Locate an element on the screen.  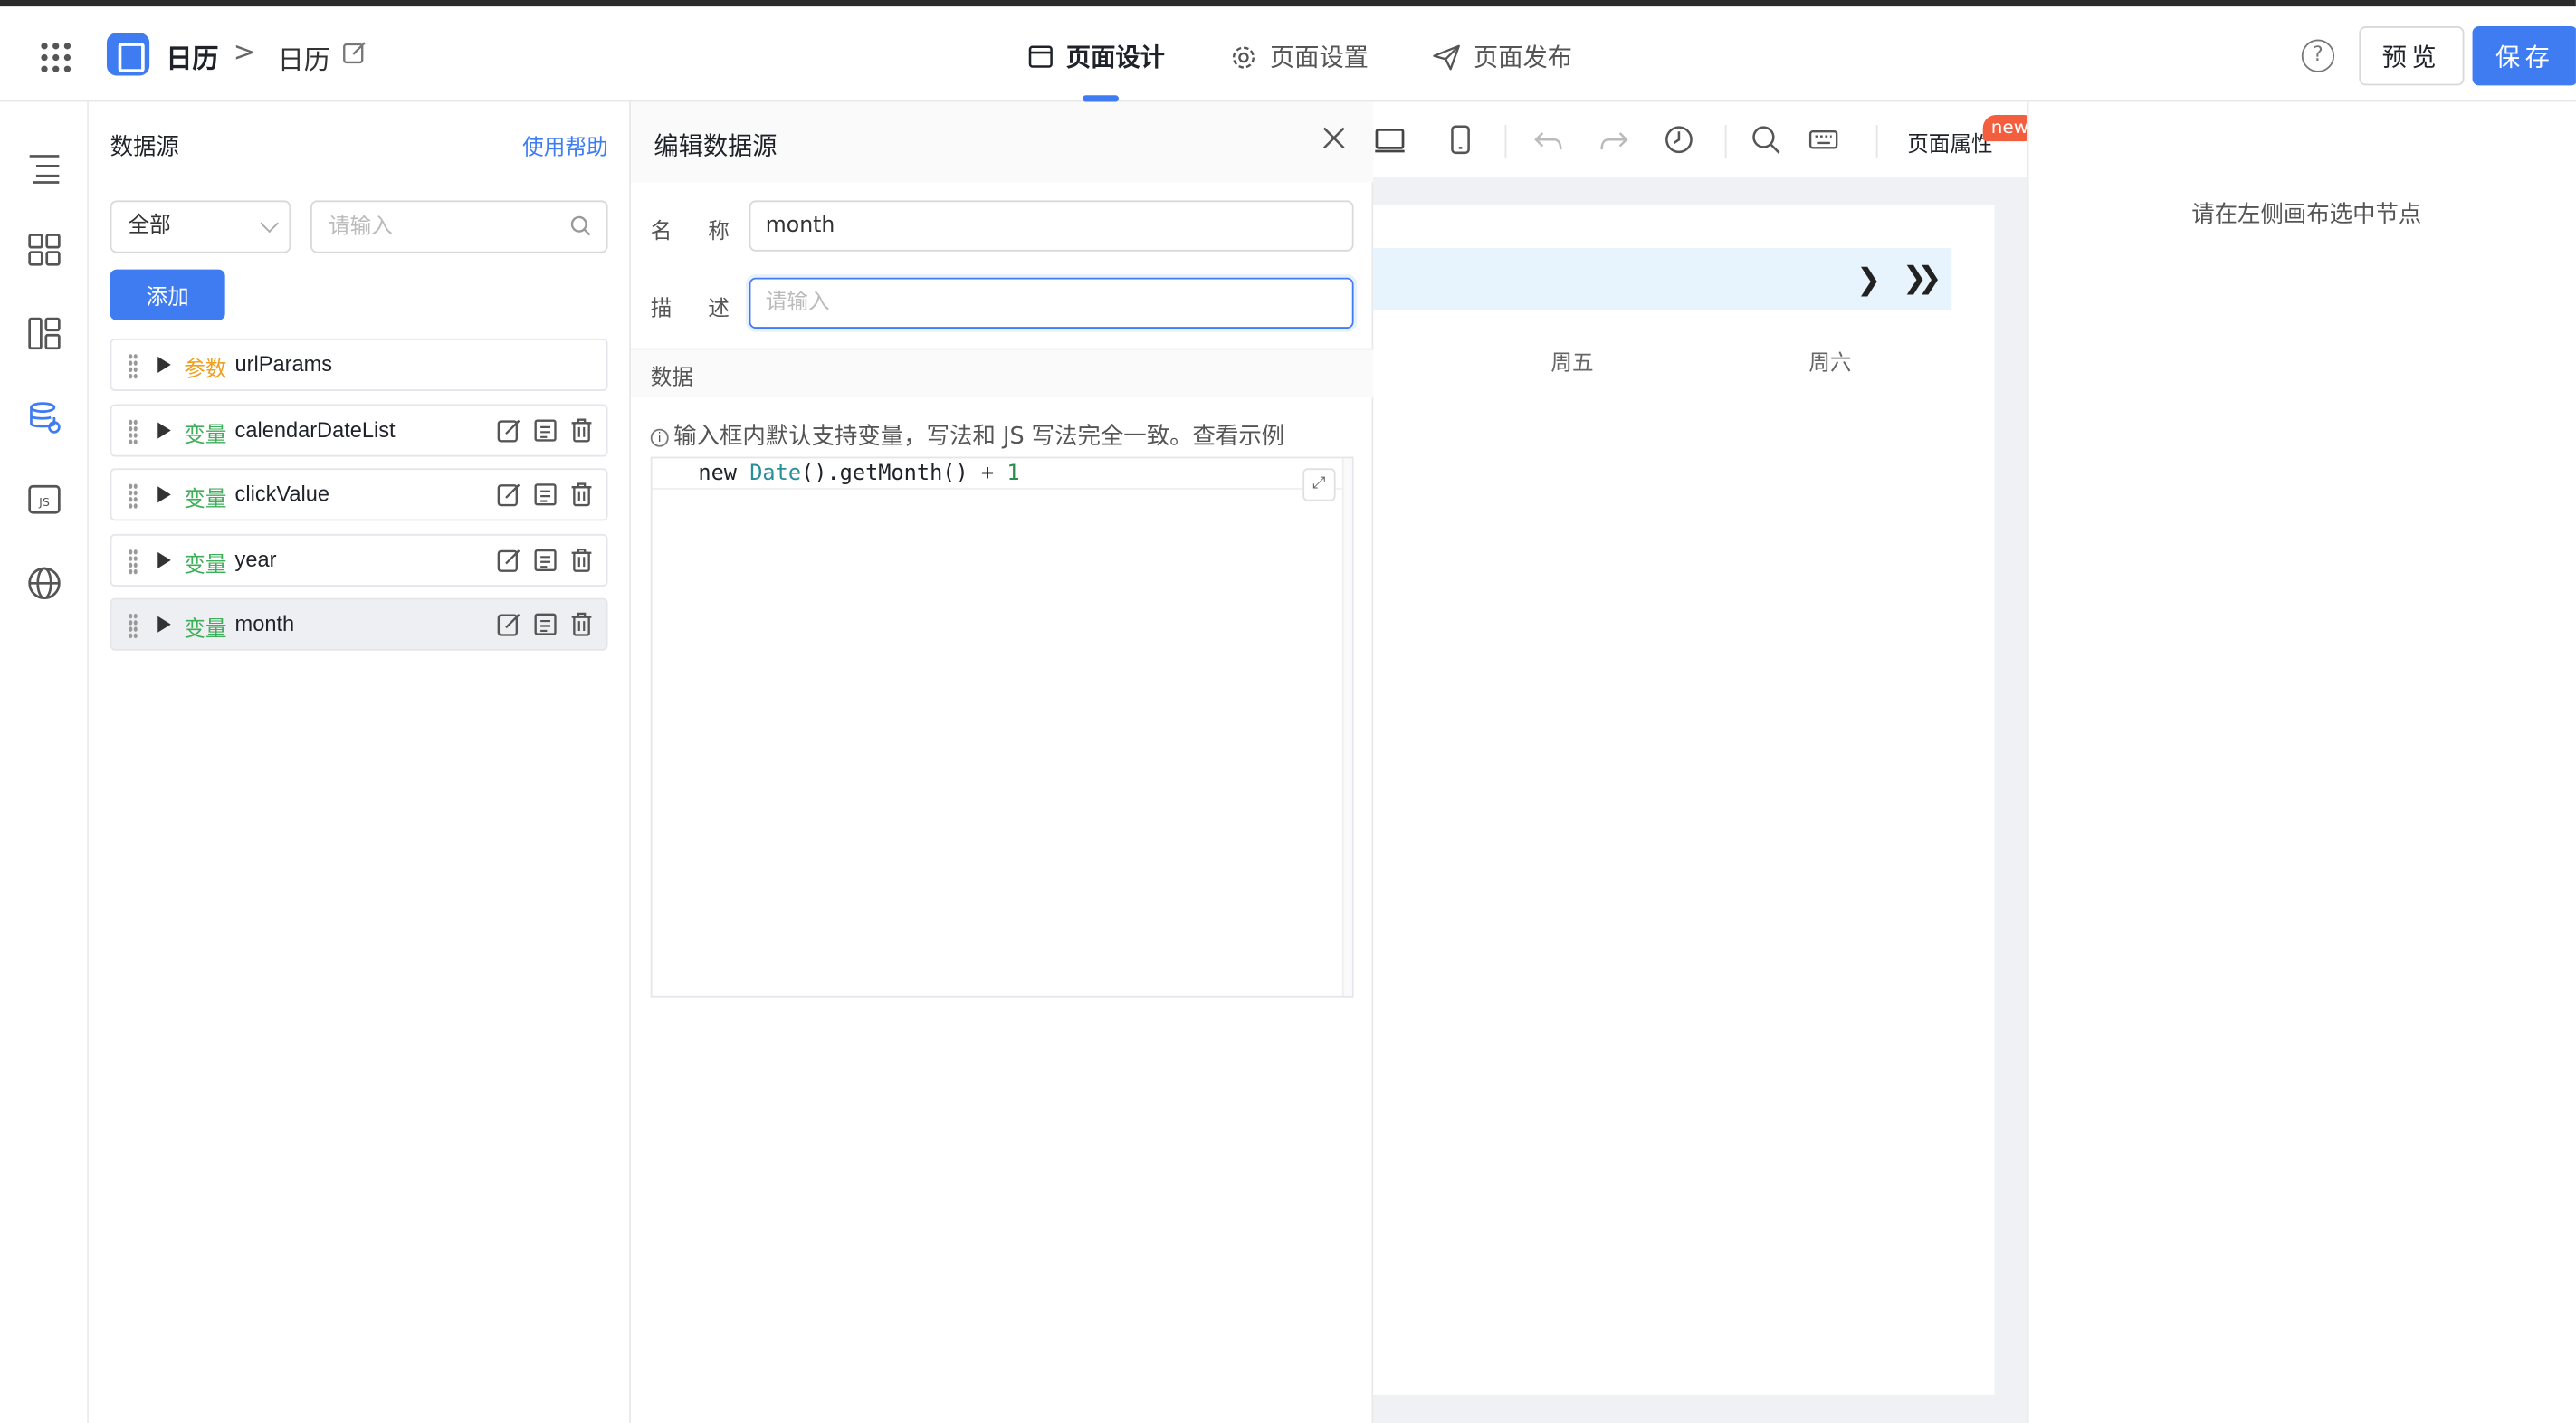
left-icon-rail: JS is located at coordinates (45, 762).